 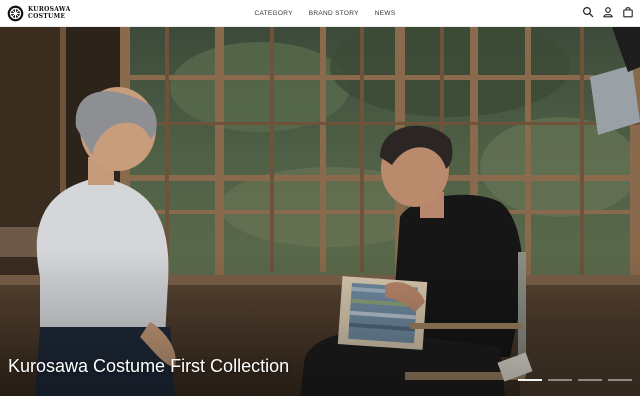 I want to click on nav-category: CATEGORY, so click(x=274, y=13).